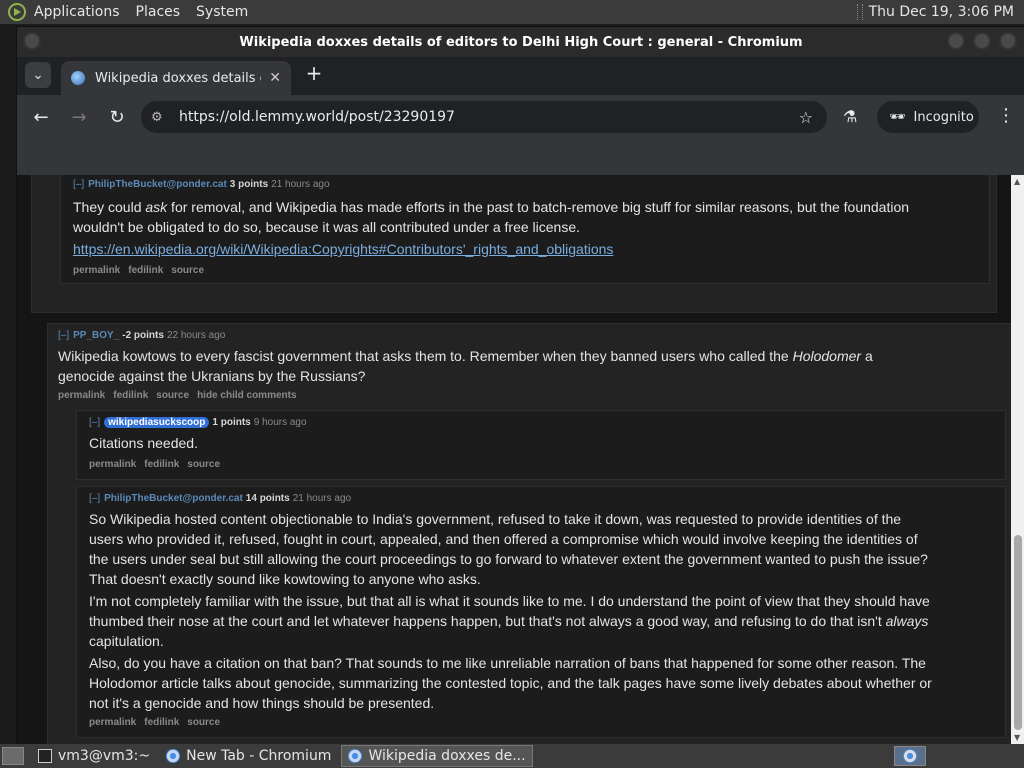 The width and height of the screenshot is (1024, 768). I want to click on comment-meta: [–] PP_BOY_ -2 points 22 hours ago, so click(141, 335).